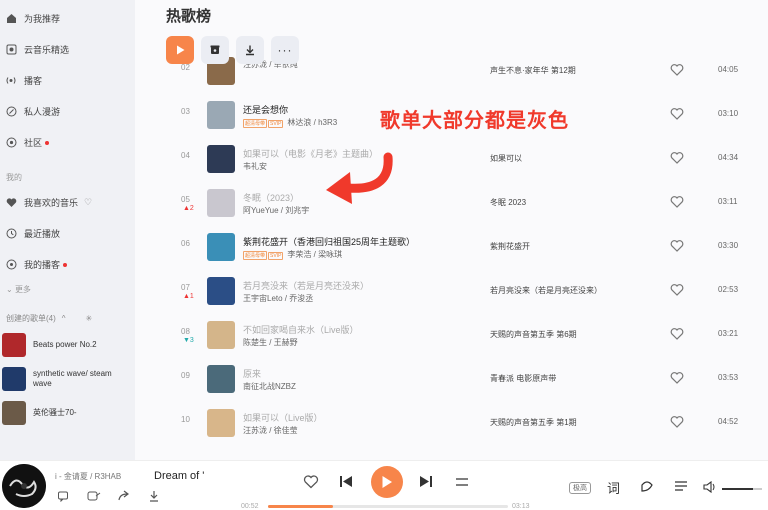 The image size is (768, 510). I want to click on song-title: 不如回家喝自来水（Live版）, so click(301, 329).